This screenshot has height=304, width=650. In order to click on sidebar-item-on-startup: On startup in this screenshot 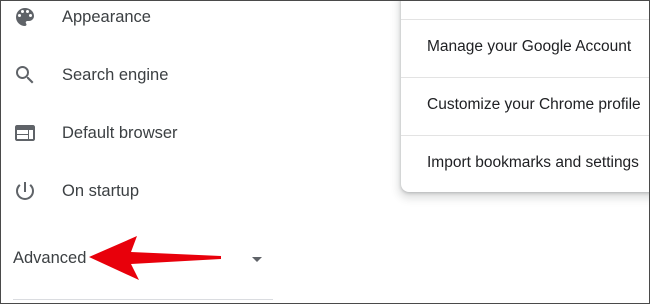, I will do `click(146, 191)`.